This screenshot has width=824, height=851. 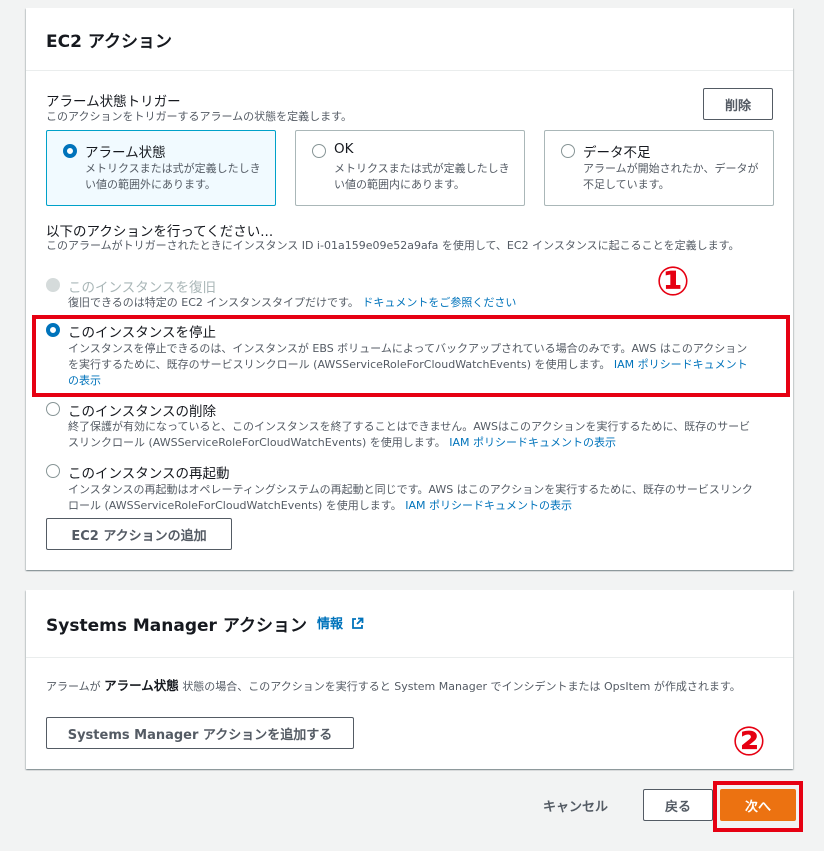 What do you see at coordinates (409, 39) in the screenshot?
I see `ec2-panel-header: EC2 アクション` at bounding box center [409, 39].